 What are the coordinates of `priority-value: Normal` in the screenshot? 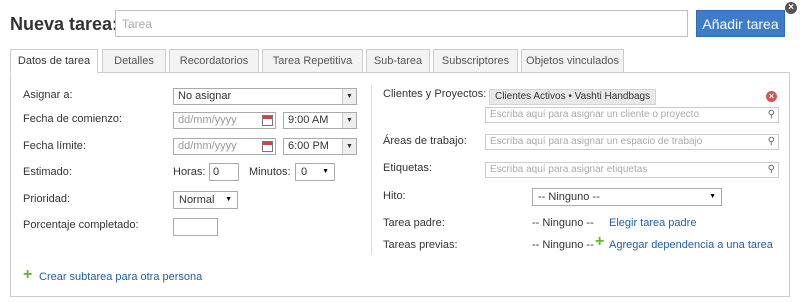 It's located at (197, 200).